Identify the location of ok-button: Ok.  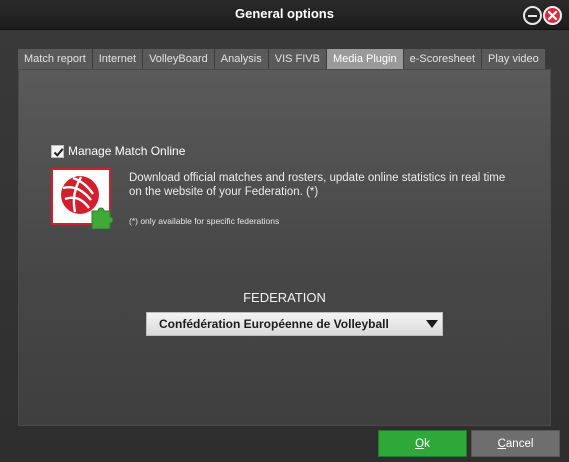
(422, 443).